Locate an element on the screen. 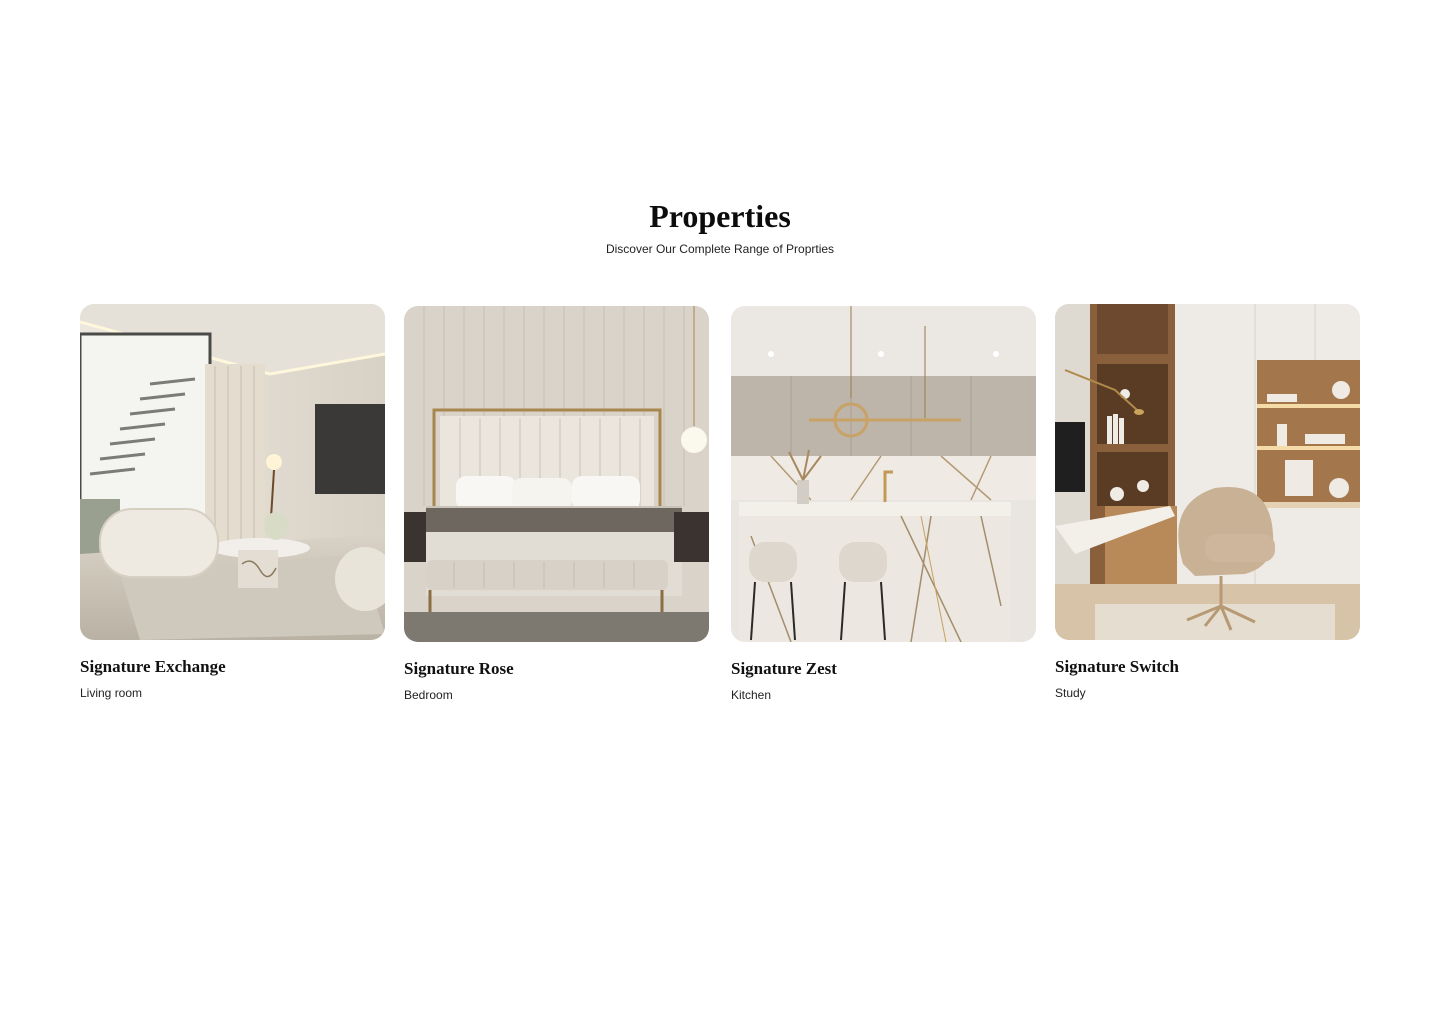  card-category: Bedroom is located at coordinates (428, 695).